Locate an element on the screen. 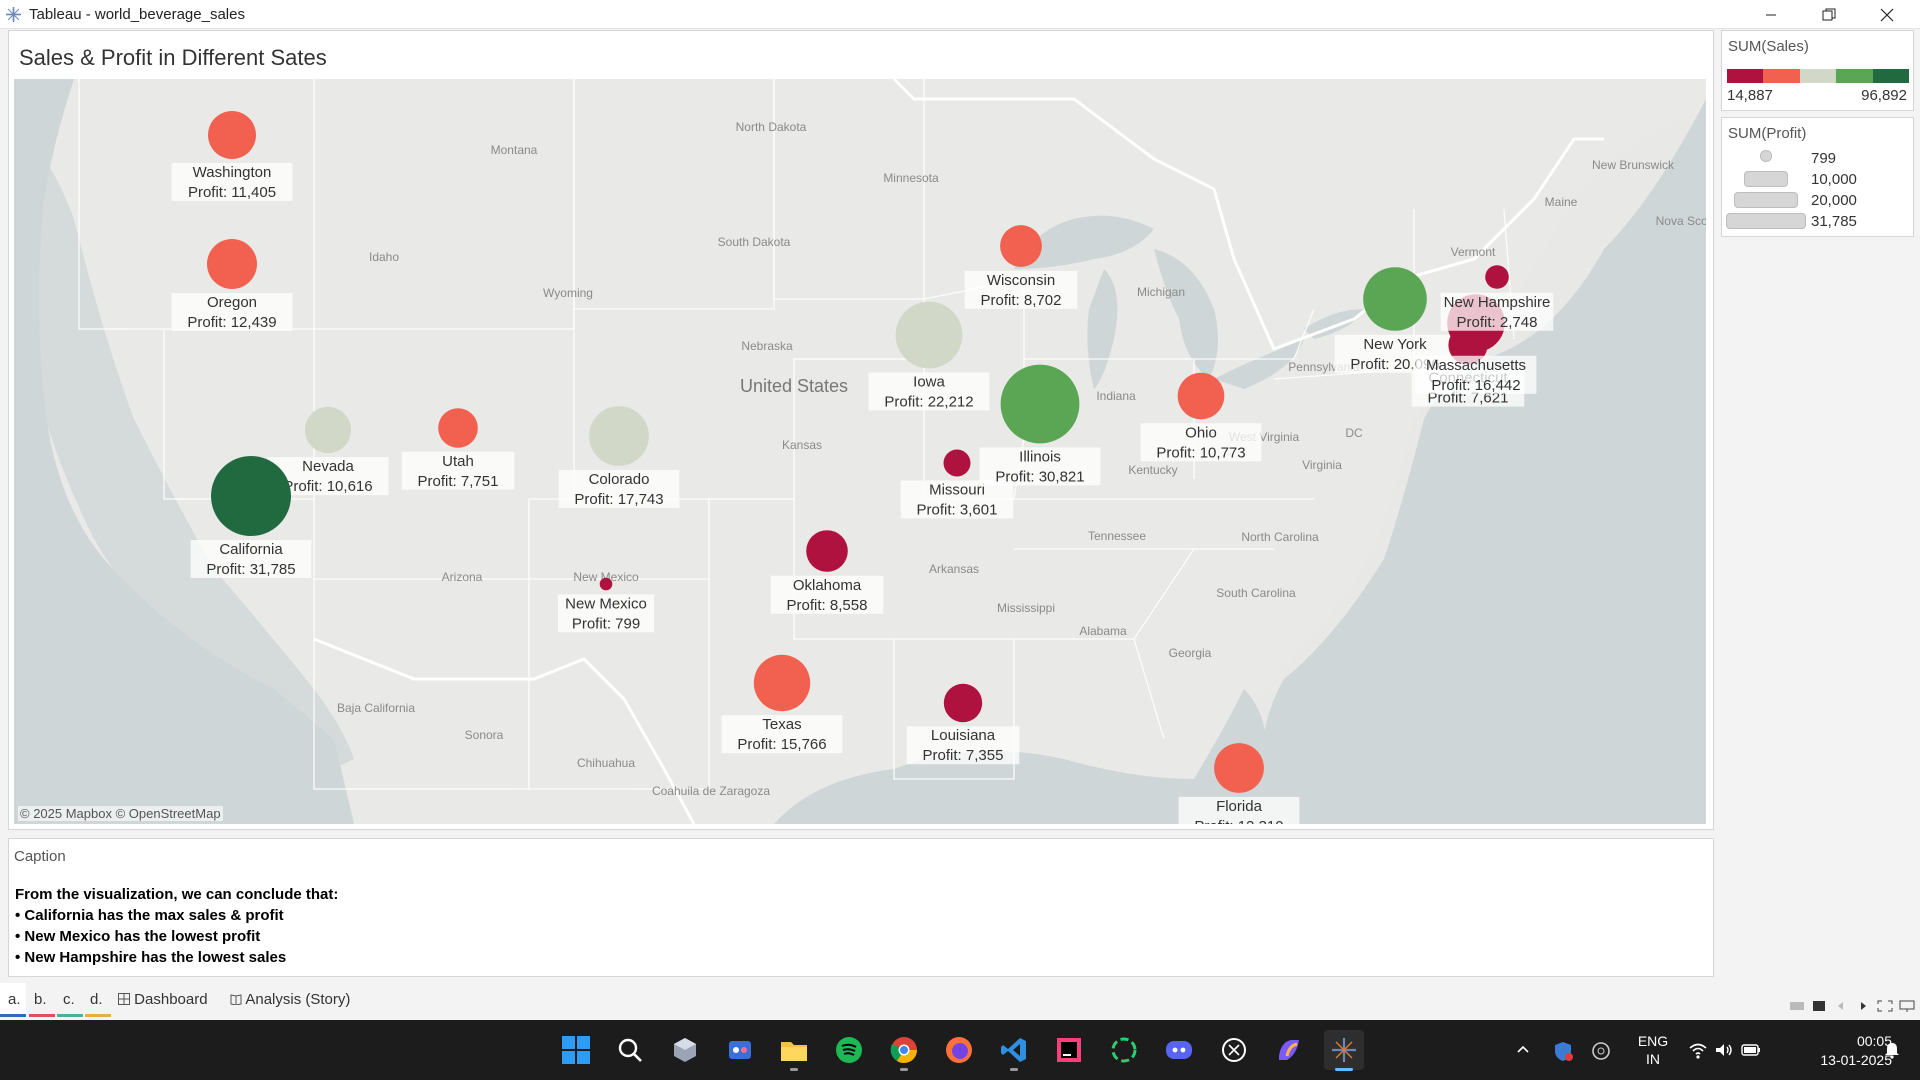  openai-tray-icon is located at coordinates (1601, 1051).